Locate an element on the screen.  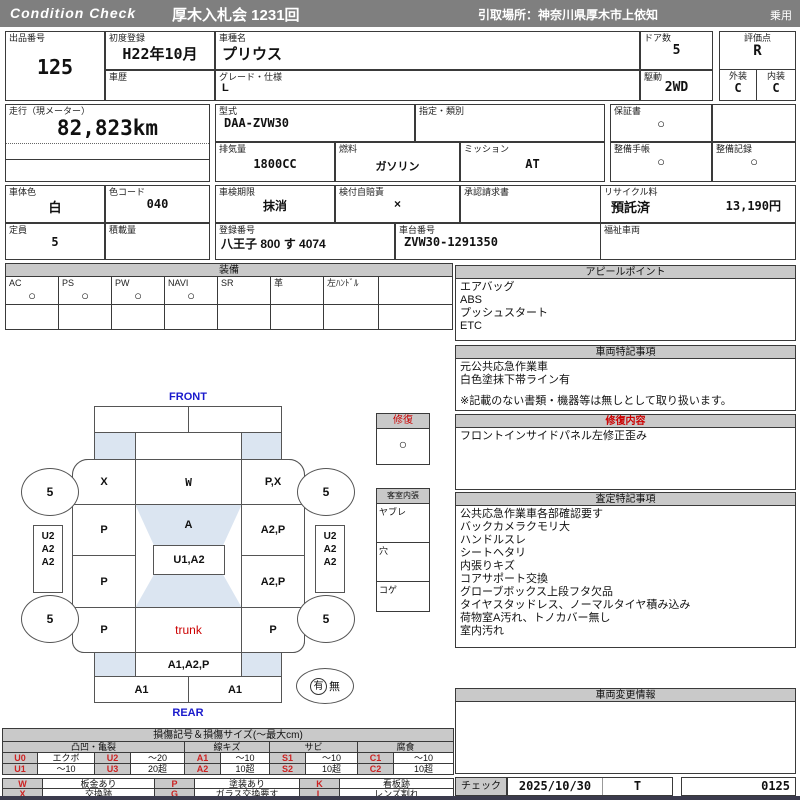
insurance-cell: 検付自賠責 × is located at coordinates (397, 204).